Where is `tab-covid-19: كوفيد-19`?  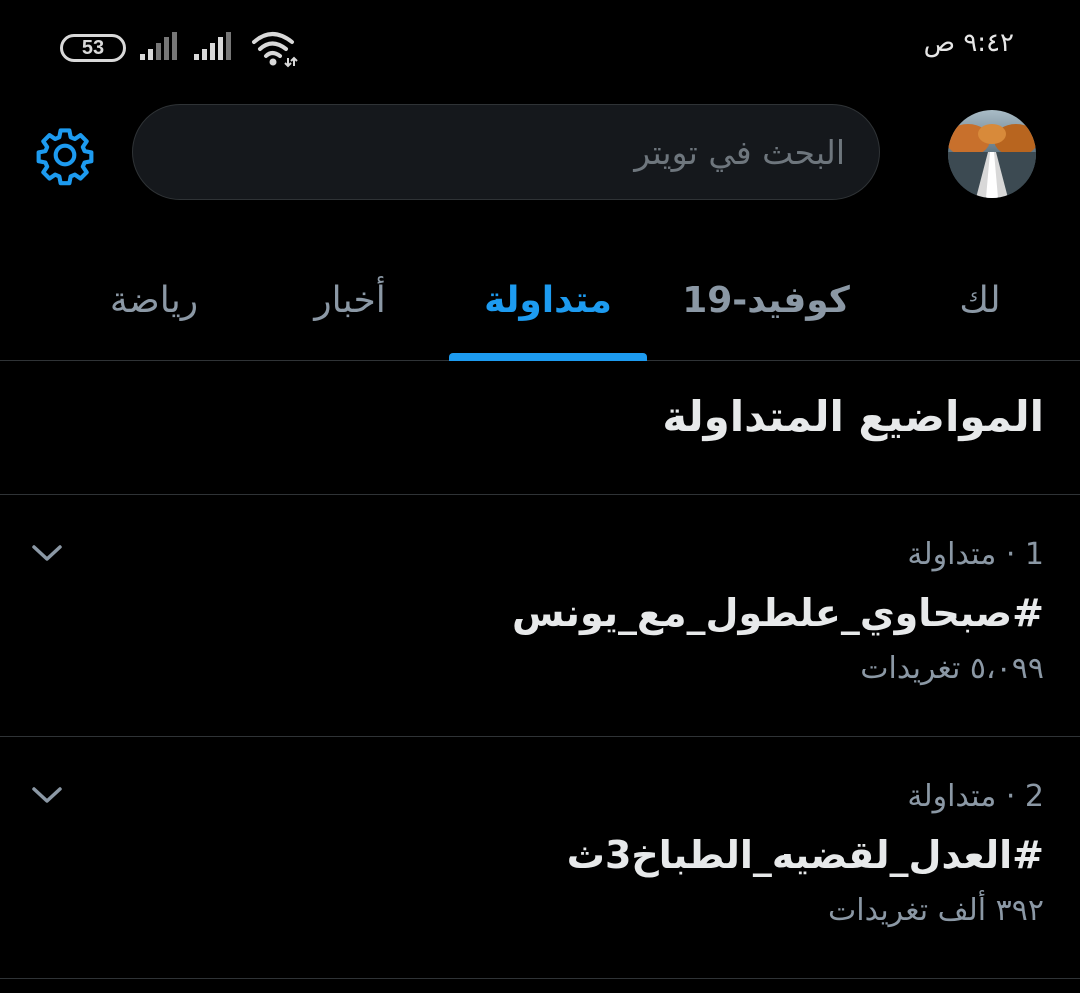 tab-covid-19: كوفيد-19 is located at coordinates (766, 300).